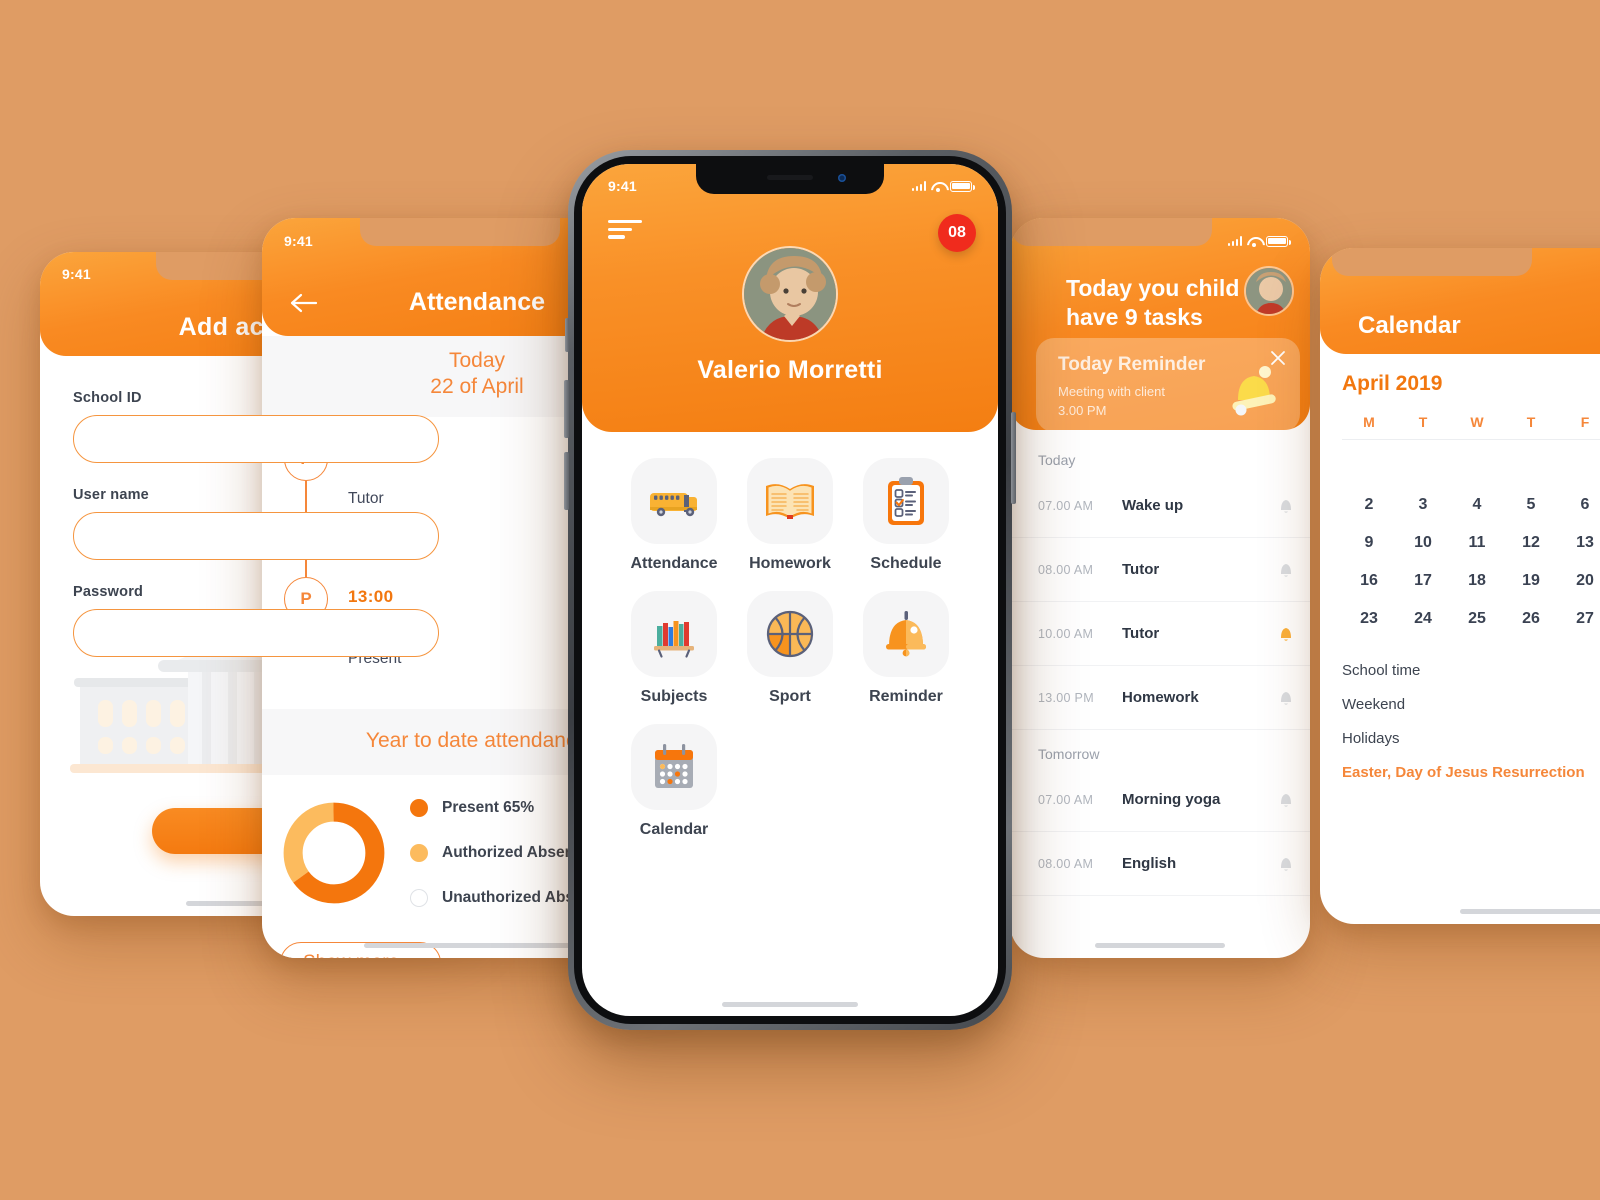  I want to click on hamburger-menu-icon, so click(625, 229).